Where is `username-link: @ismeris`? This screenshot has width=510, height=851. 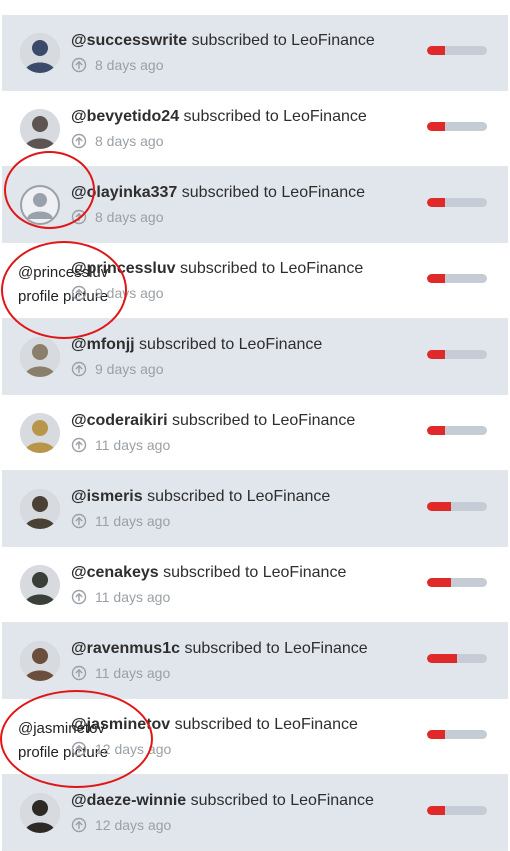 username-link: @ismeris is located at coordinates (107, 496).